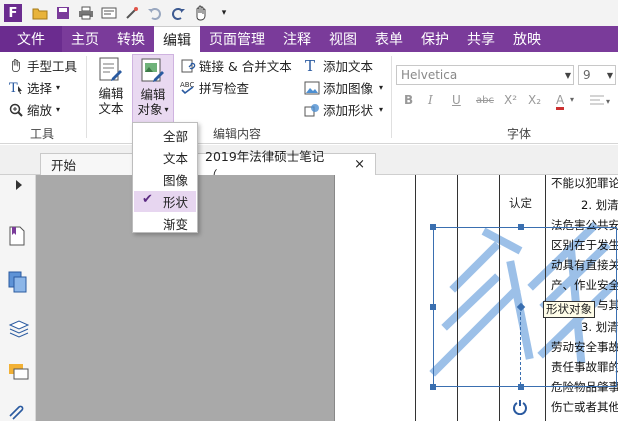  Describe the element at coordinates (415, 298) in the screenshot. I see `table-line` at that location.